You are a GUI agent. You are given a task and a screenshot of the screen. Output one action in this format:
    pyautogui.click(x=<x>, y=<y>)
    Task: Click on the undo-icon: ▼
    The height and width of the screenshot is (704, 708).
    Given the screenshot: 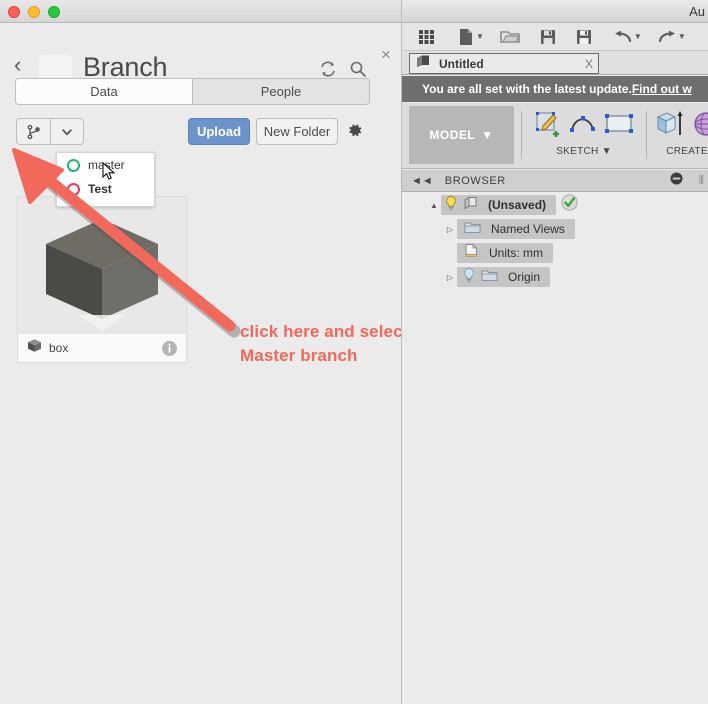 What is the action you would take?
    pyautogui.click(x=624, y=37)
    